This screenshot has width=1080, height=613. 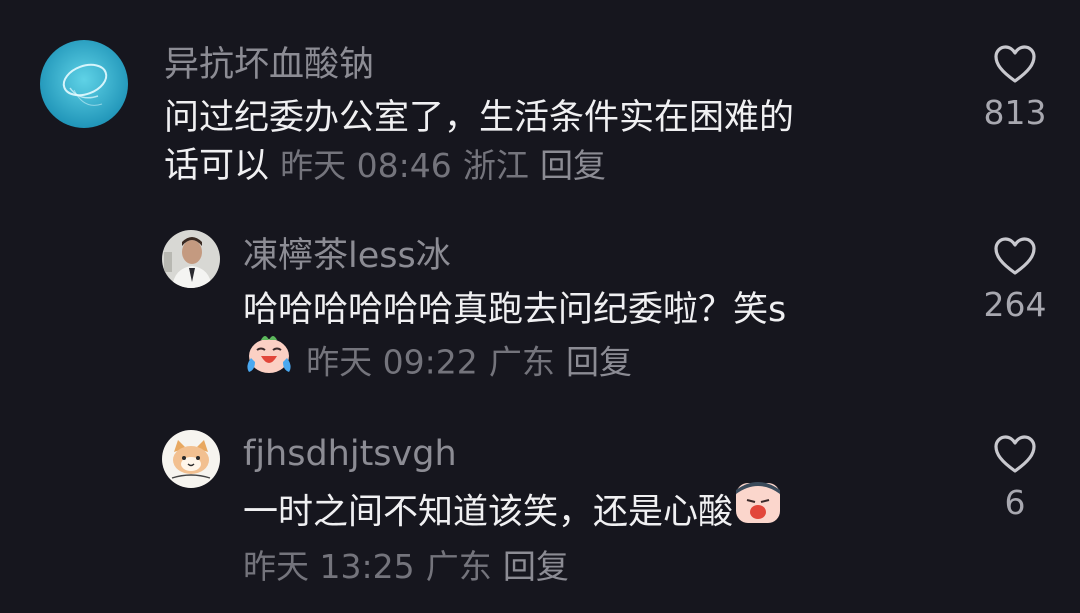 What do you see at coordinates (515, 310) in the screenshot?
I see `comment-text-line: 哈哈哈哈哈哈真跑去问纪委啦？笑s` at bounding box center [515, 310].